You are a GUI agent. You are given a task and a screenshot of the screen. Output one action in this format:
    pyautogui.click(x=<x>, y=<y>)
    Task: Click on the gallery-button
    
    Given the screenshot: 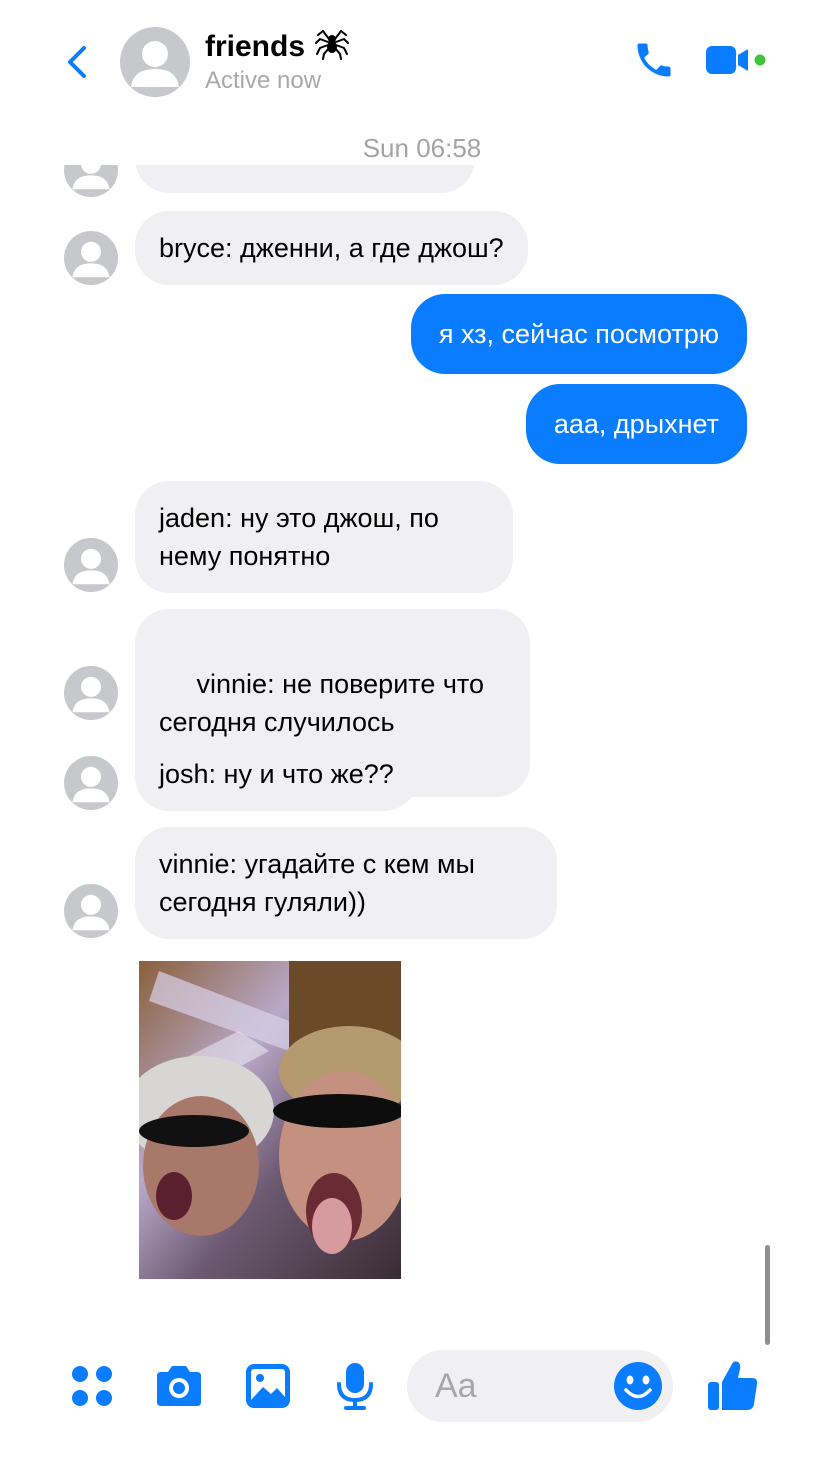 What is the action you would take?
    pyautogui.click(x=268, y=1386)
    